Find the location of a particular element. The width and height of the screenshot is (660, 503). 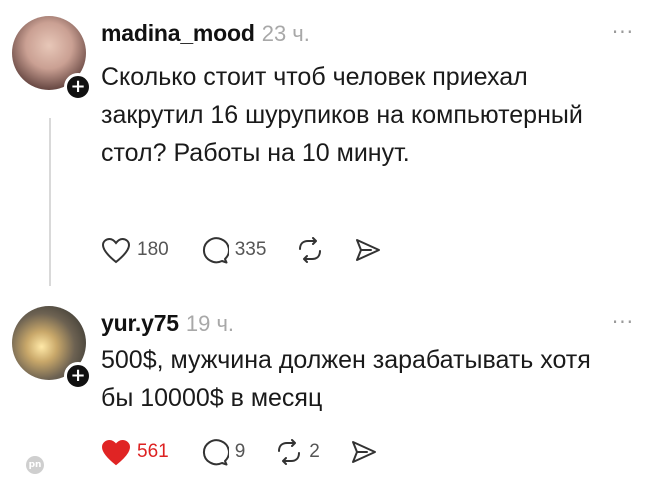

repost-button: 2 is located at coordinates (297, 452).